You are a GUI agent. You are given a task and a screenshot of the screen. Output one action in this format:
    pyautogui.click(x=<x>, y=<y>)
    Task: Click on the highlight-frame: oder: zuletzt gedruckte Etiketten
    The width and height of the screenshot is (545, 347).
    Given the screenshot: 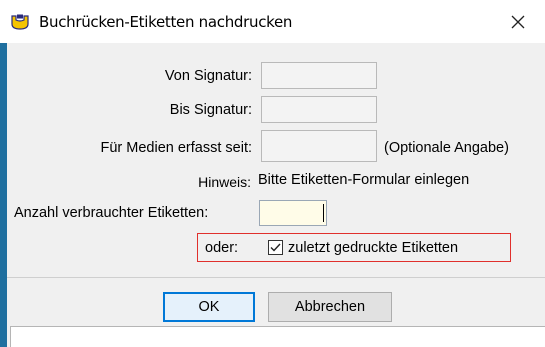 What is the action you would take?
    pyautogui.click(x=354, y=247)
    